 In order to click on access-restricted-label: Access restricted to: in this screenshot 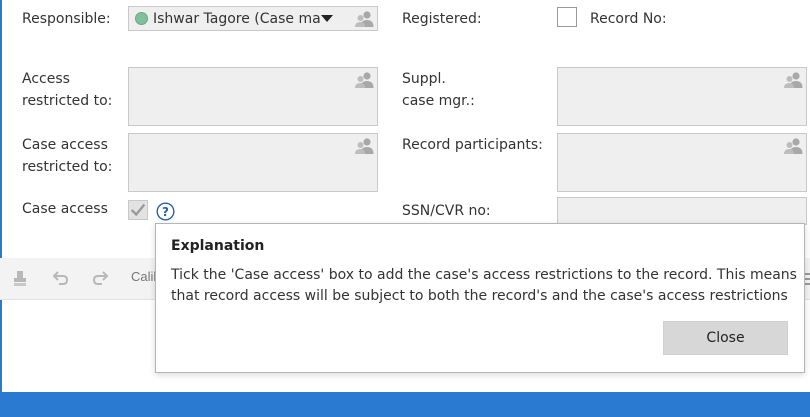, I will do `click(67, 90)`.